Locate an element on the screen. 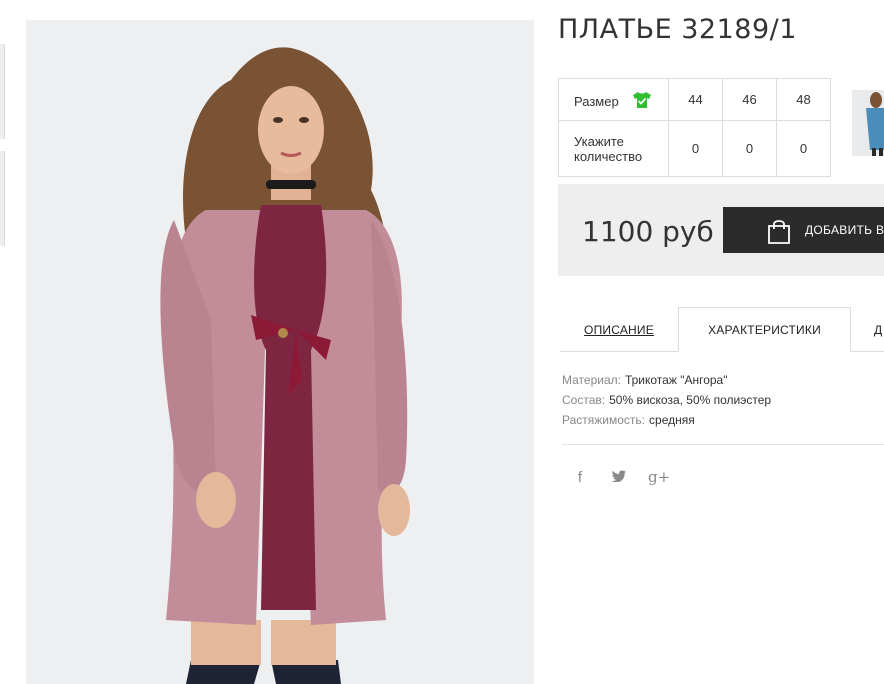  size-option: 44 is located at coordinates (695, 99).